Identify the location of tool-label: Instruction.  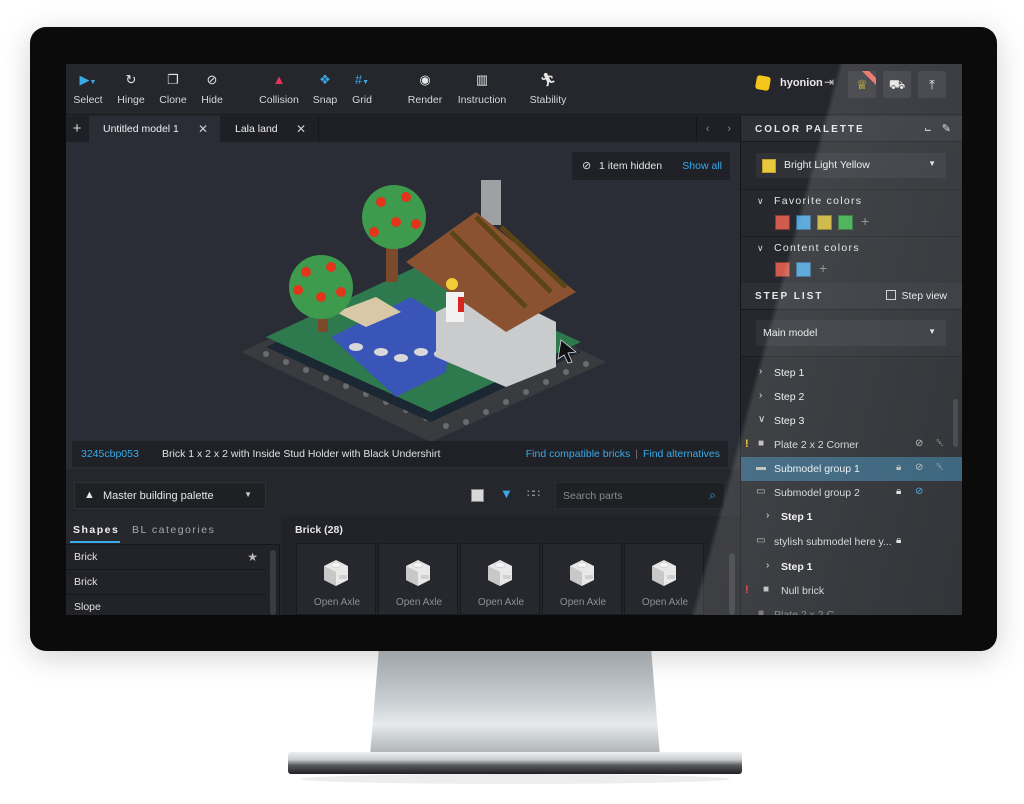
(482, 100).